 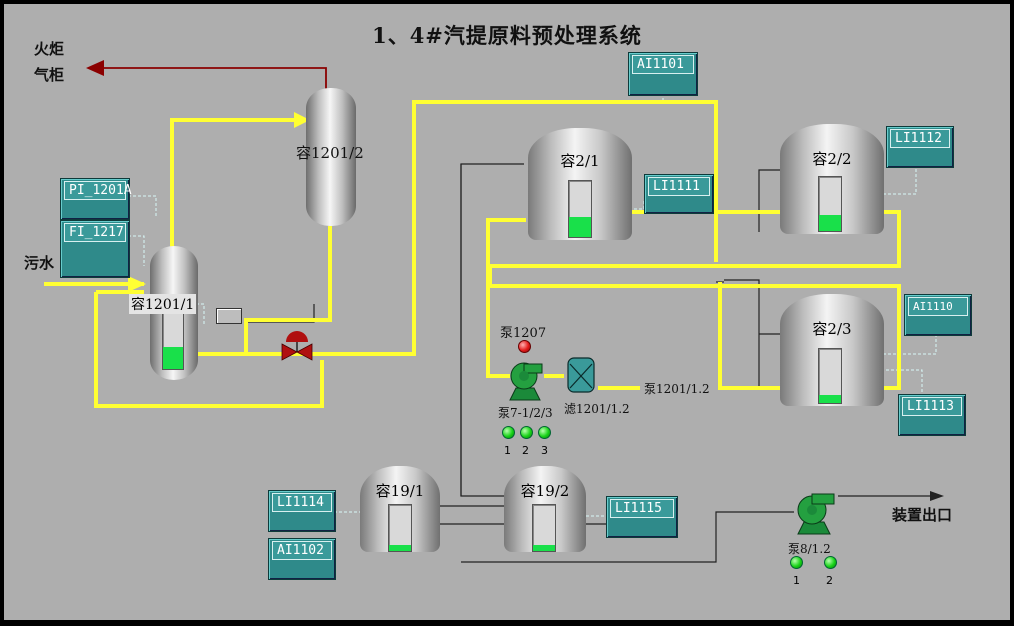 What do you see at coordinates (932, 406) in the screenshot?
I see `tag-li1113-label: LI1113` at bounding box center [932, 406].